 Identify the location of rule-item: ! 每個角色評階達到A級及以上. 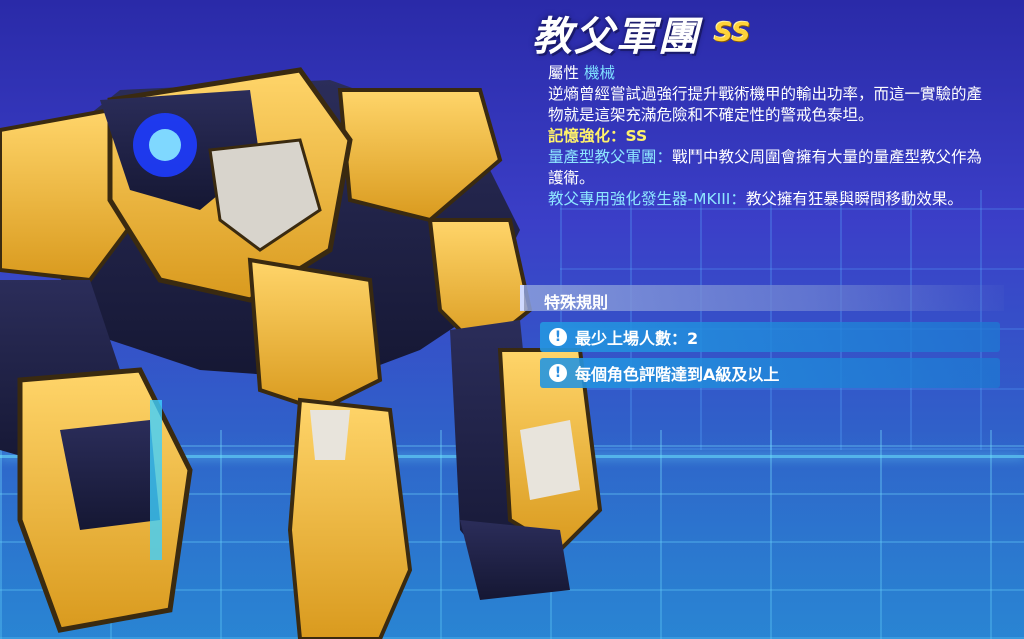
(770, 373).